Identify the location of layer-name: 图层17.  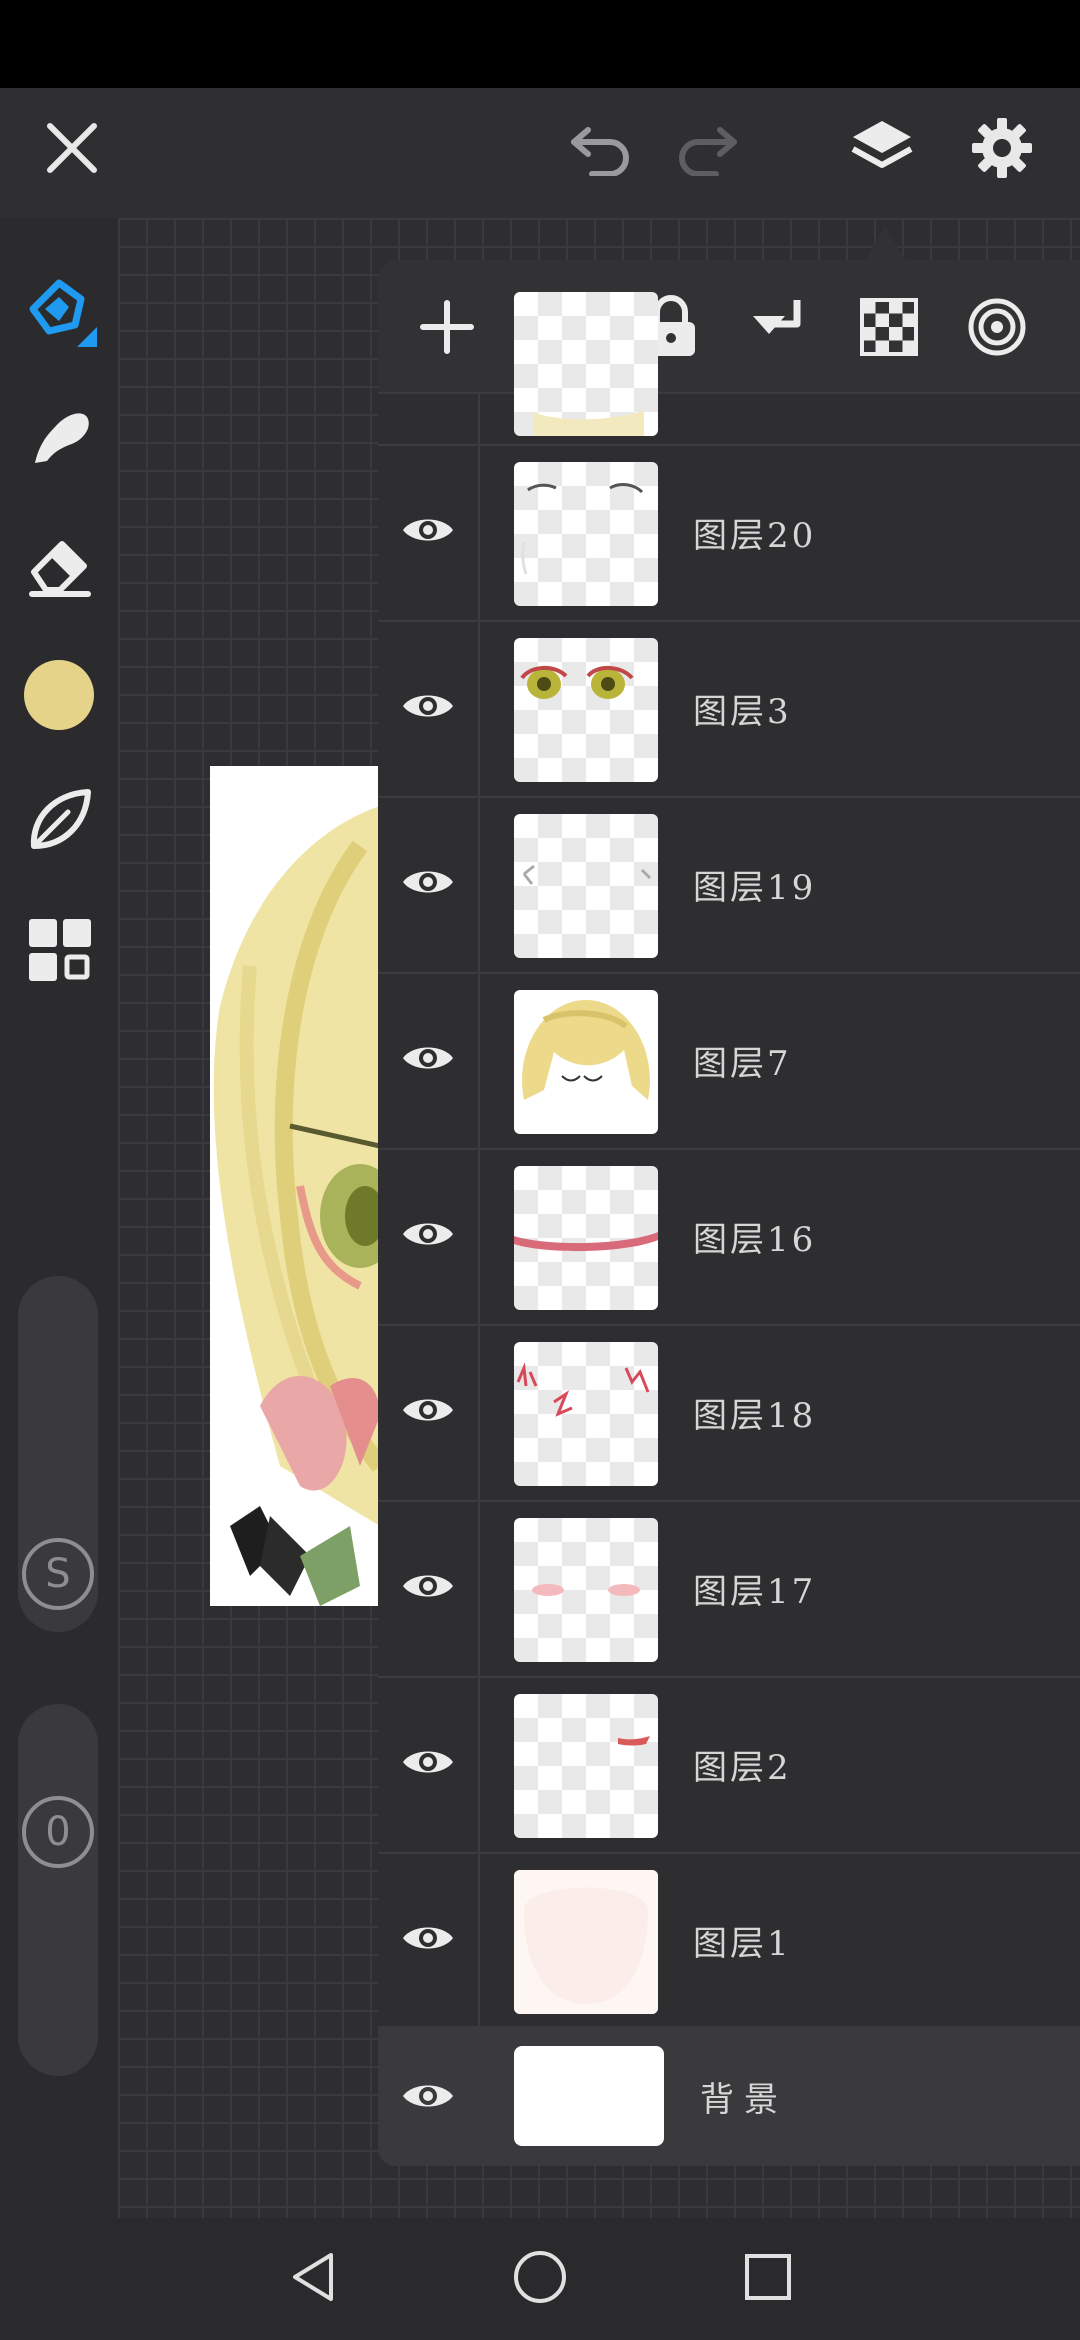
(755, 1591).